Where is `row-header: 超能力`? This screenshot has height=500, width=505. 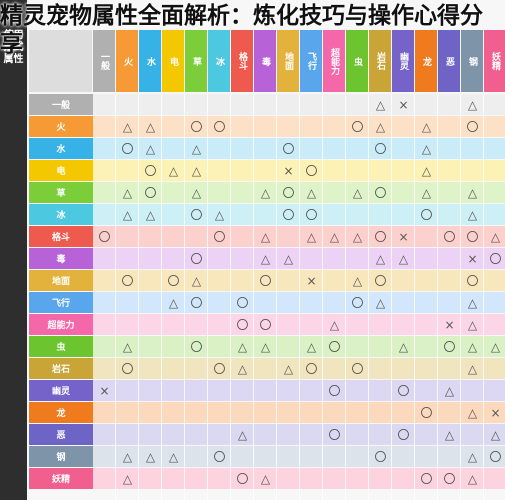
row-header: 超能力 is located at coordinates (61, 324).